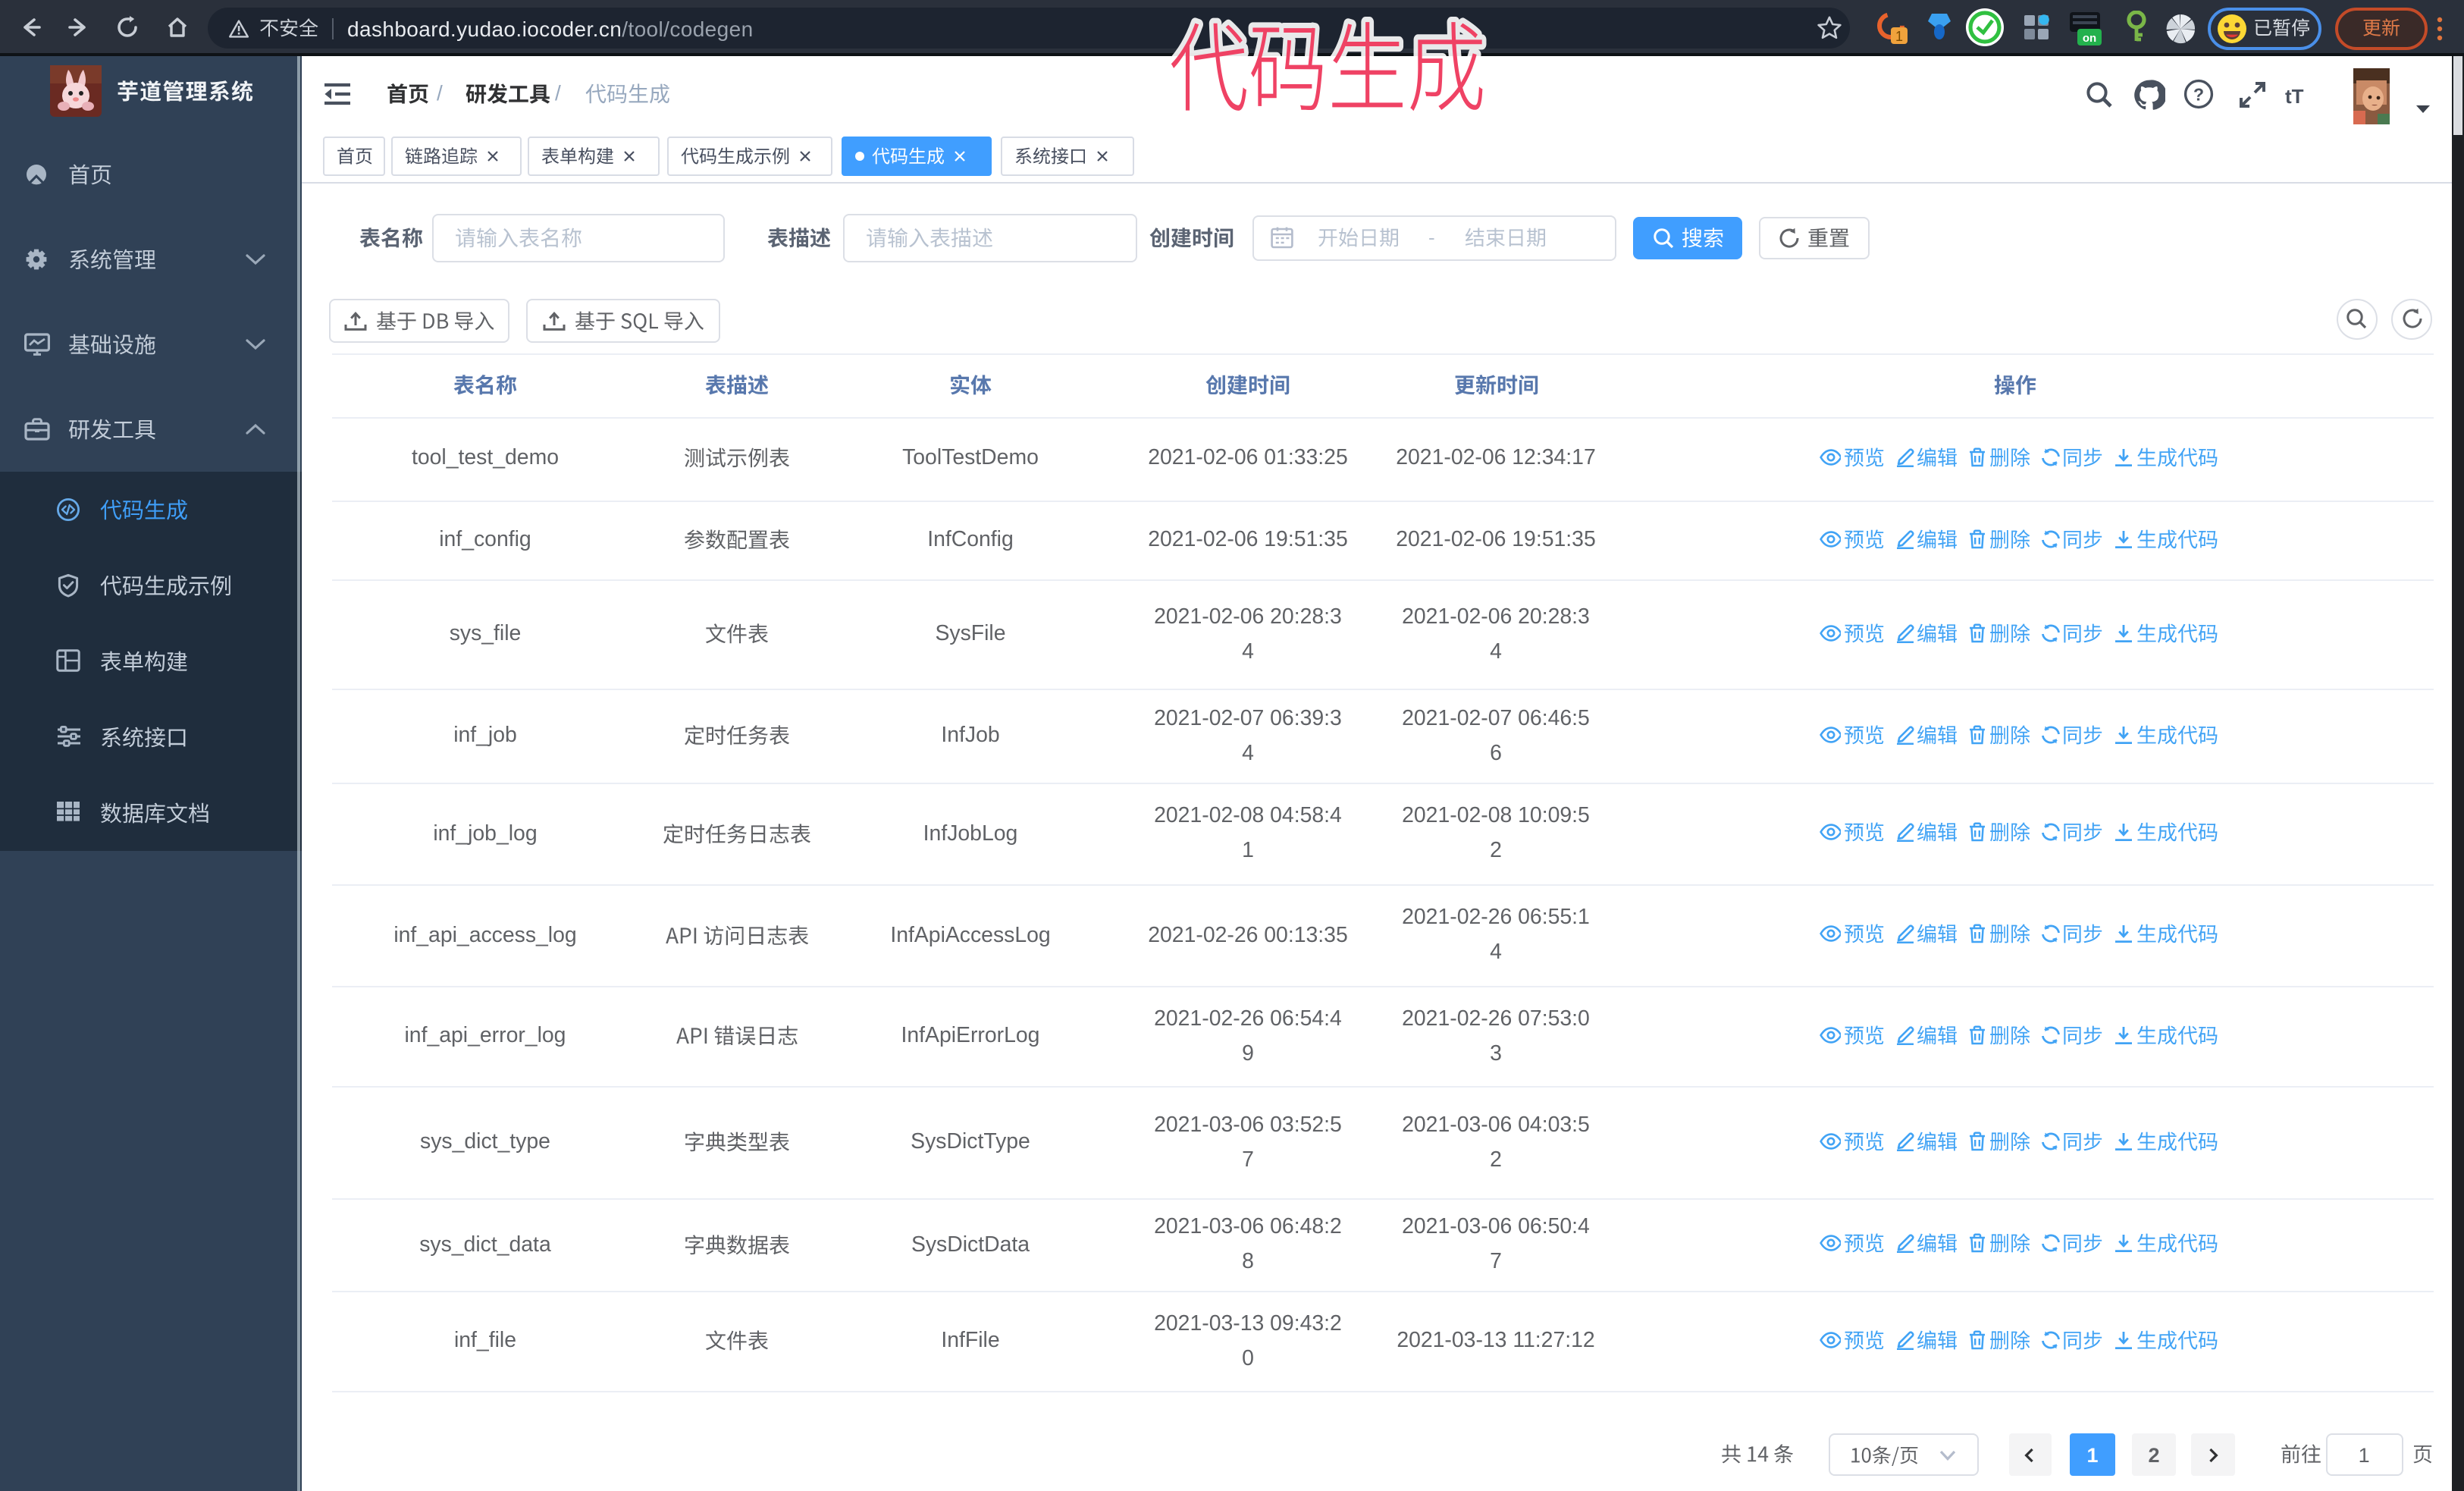 This screenshot has height=1491, width=2464. Describe the element at coordinates (1899, 36) in the screenshot. I see `svg-text: 1` at that location.